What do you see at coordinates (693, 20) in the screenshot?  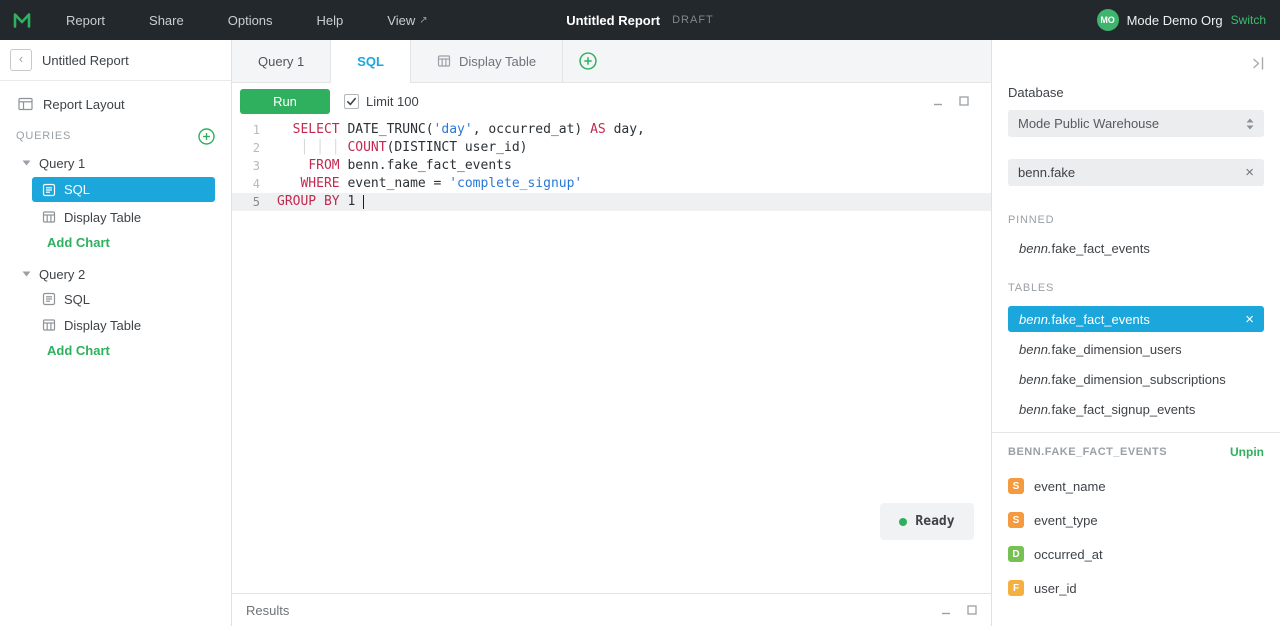 I see `draft-badge: DRAFT` at bounding box center [693, 20].